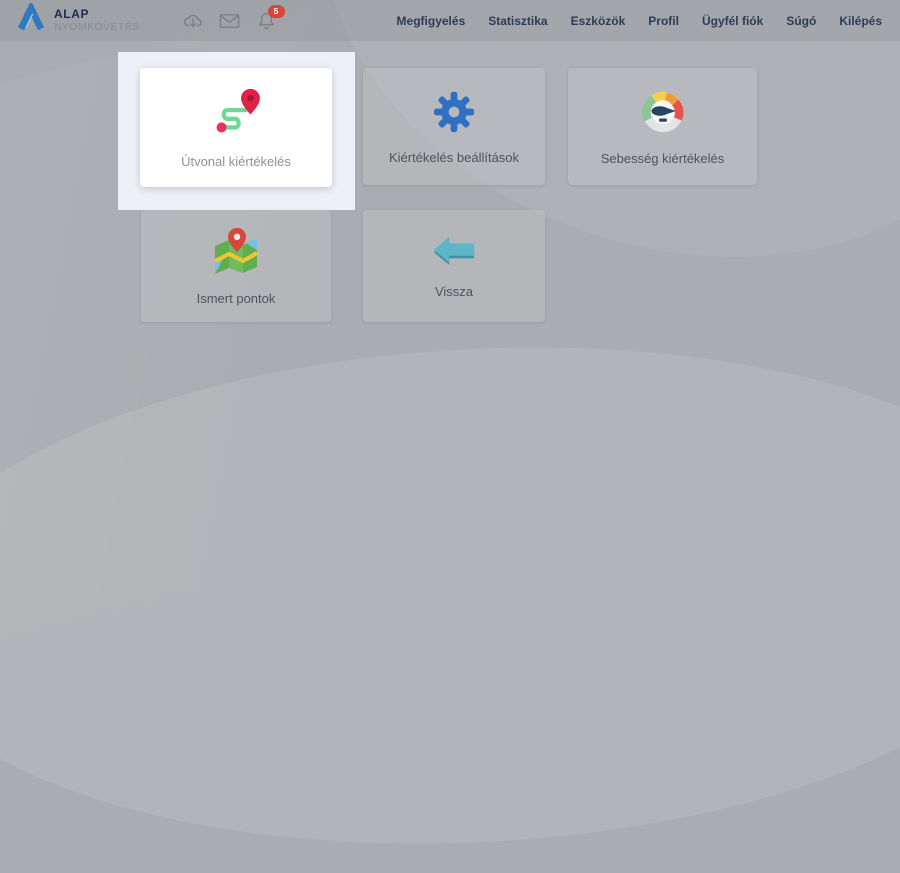 This screenshot has width=900, height=873. I want to click on nav-item-megfigyeles: Megfigyelés, so click(431, 21).